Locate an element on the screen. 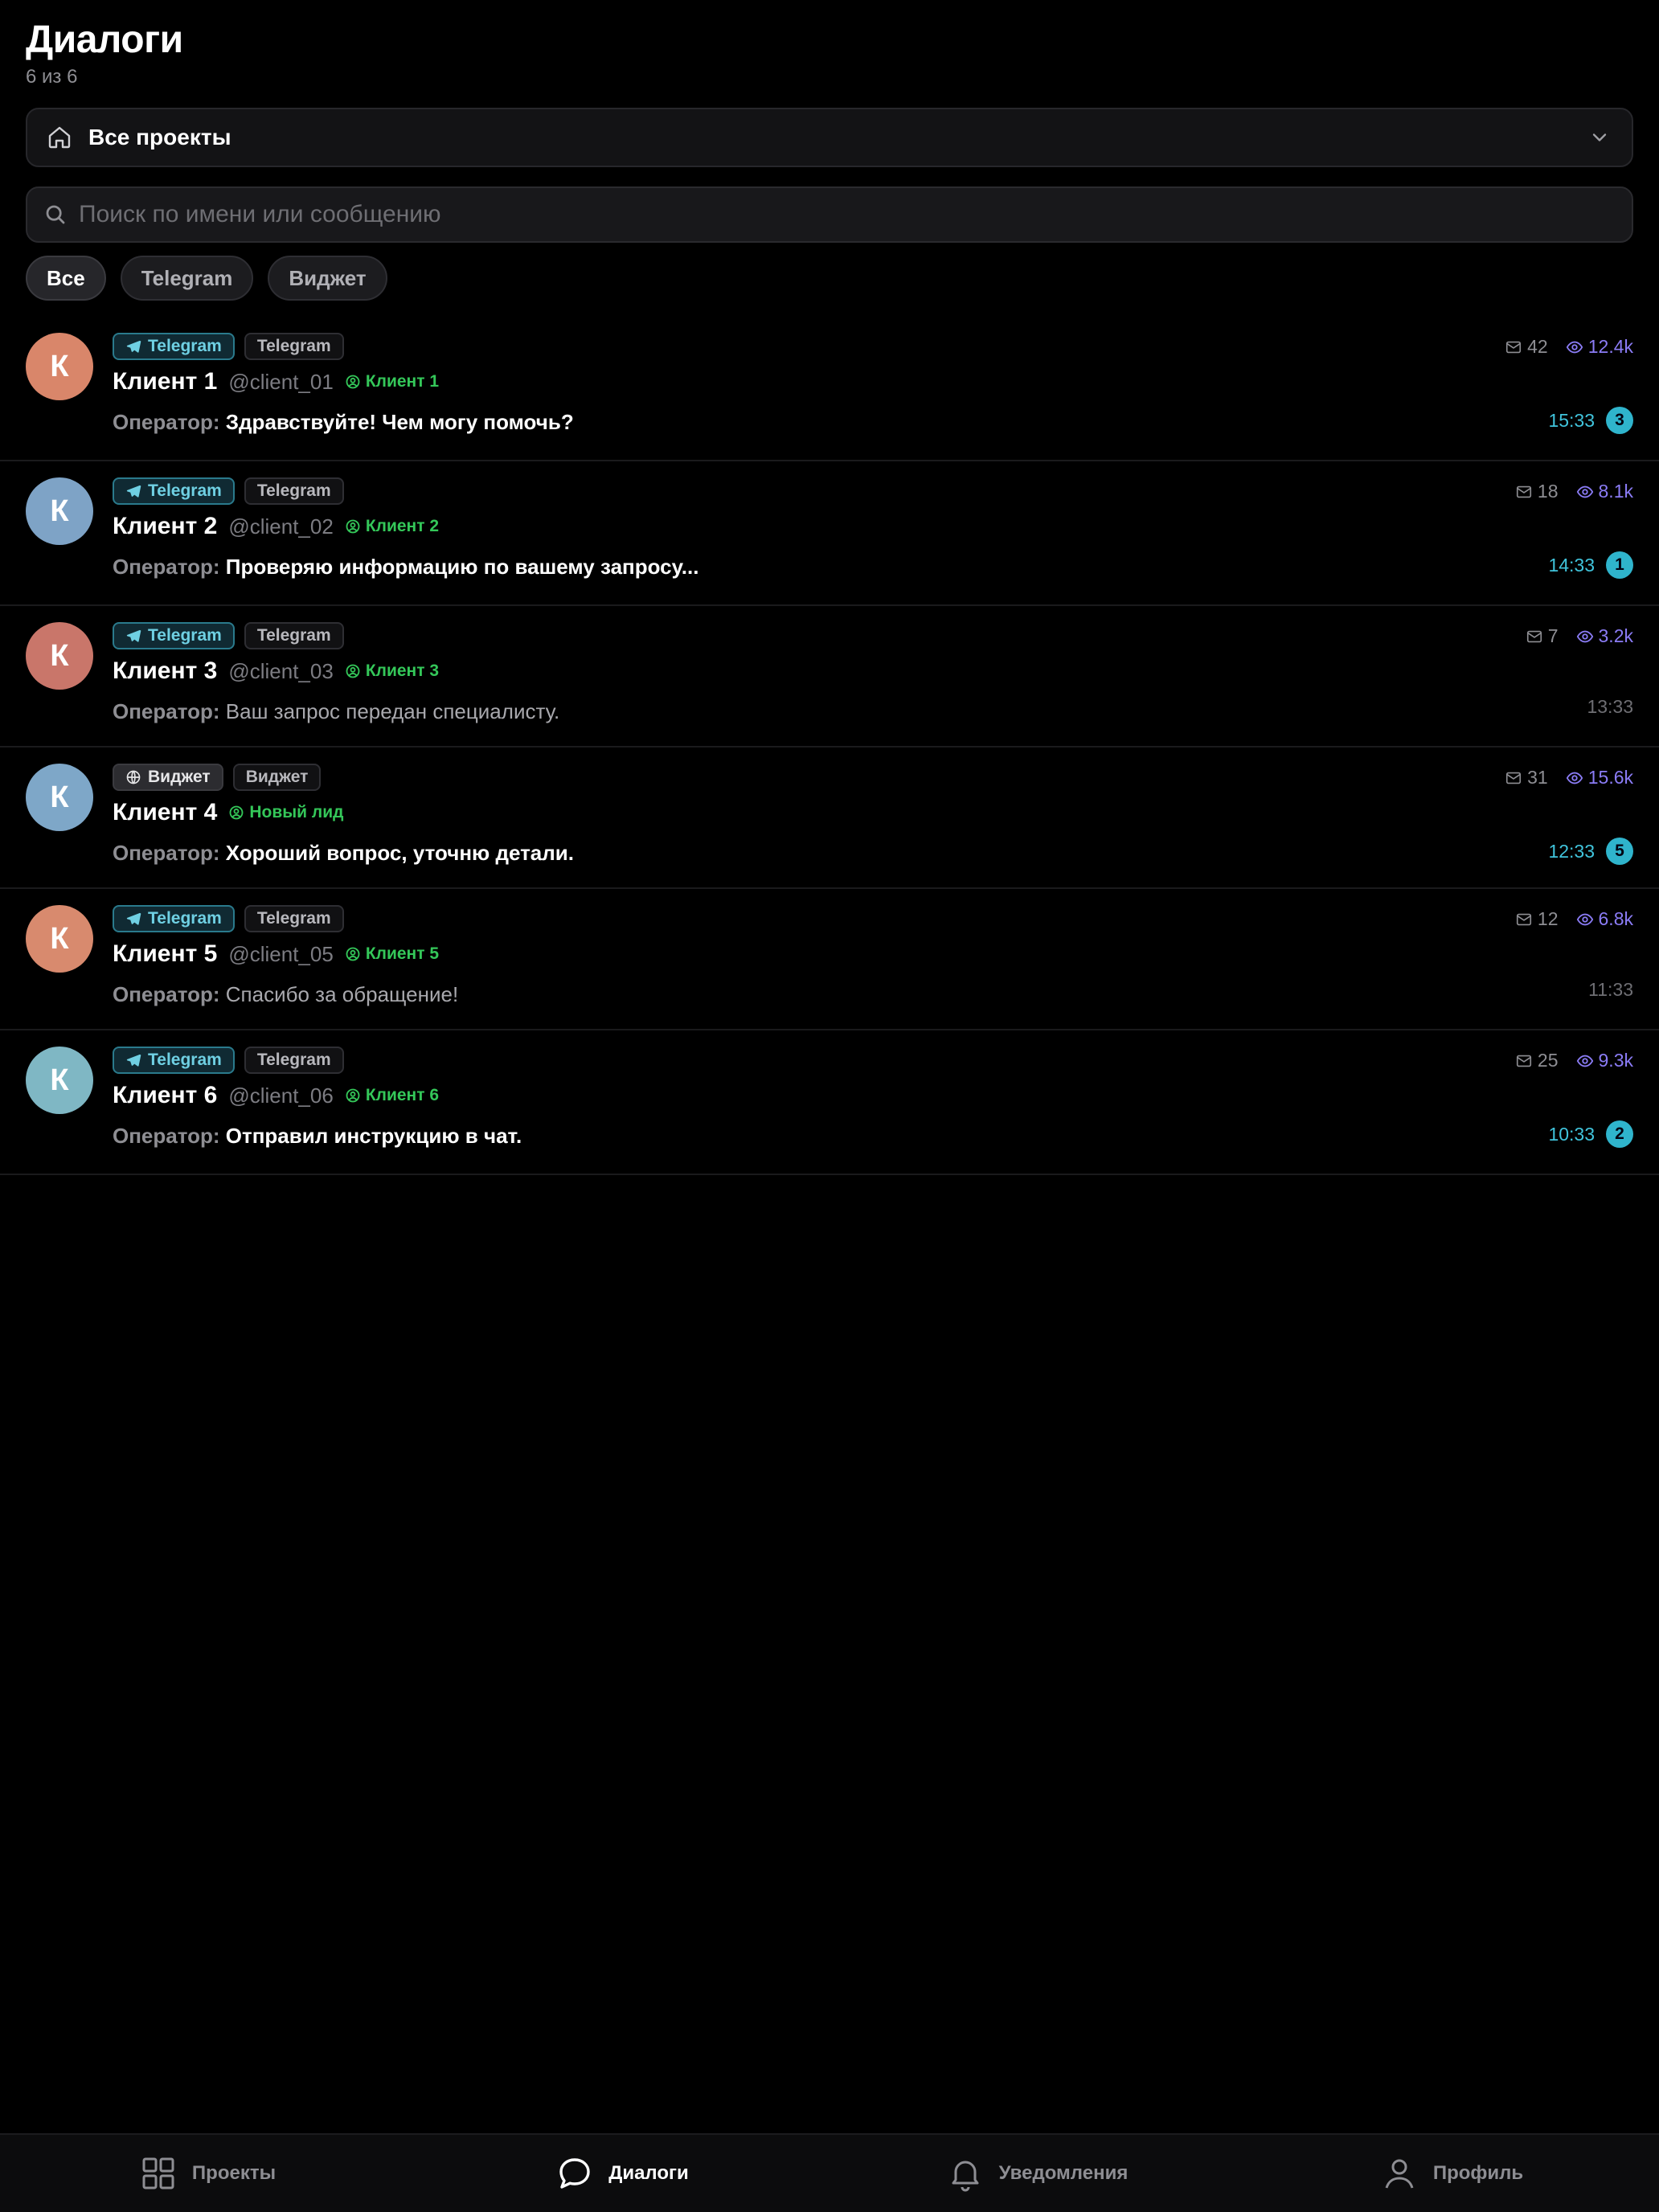  name-line: Клиент 5 @client_05 Клиент 5 is located at coordinates (276, 954).